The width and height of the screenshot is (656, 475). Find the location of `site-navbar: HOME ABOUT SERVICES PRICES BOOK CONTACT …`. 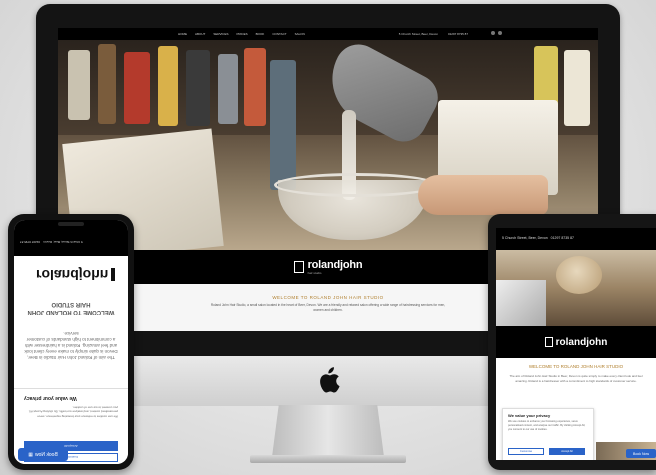

site-navbar: HOME ABOUT SERVICES PRICES BOOK CONTACT … is located at coordinates (328, 34).